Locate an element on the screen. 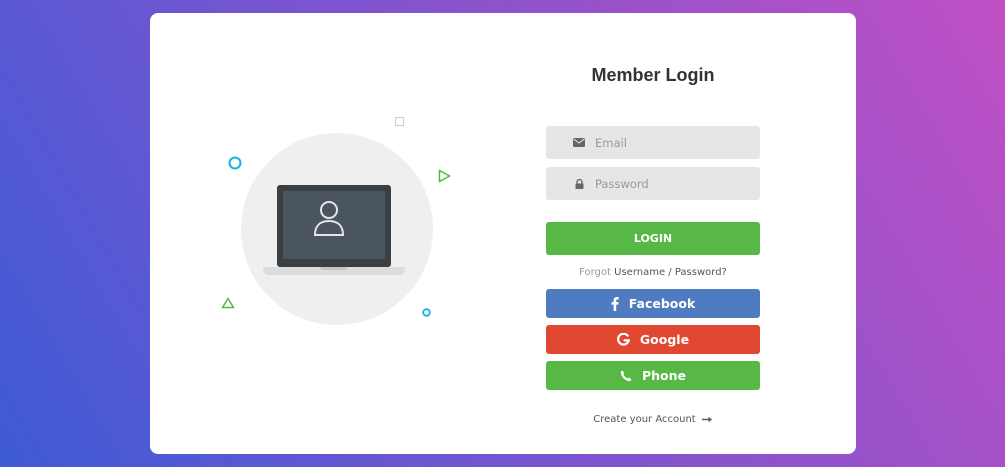  small-circle-icon is located at coordinates (426, 312).